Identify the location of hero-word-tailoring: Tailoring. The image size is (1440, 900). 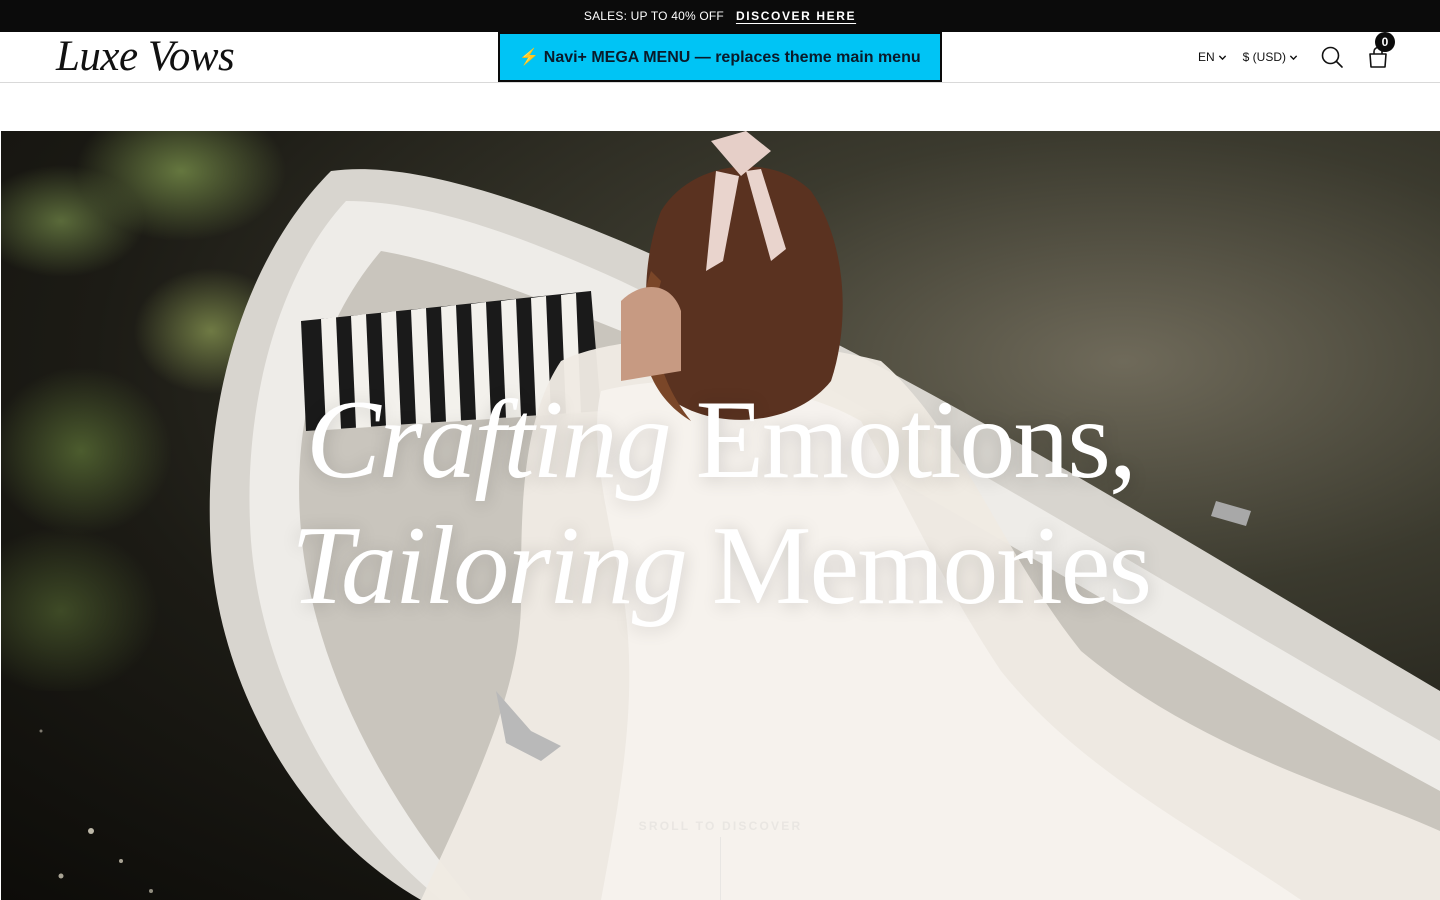
(489, 566).